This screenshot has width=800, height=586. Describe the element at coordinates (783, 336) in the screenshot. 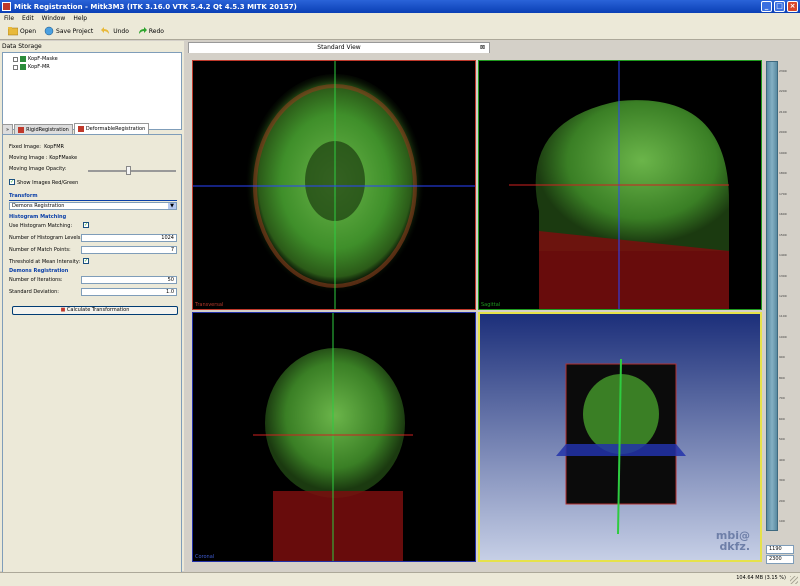

I see `scale-tick-label: 1000` at that location.